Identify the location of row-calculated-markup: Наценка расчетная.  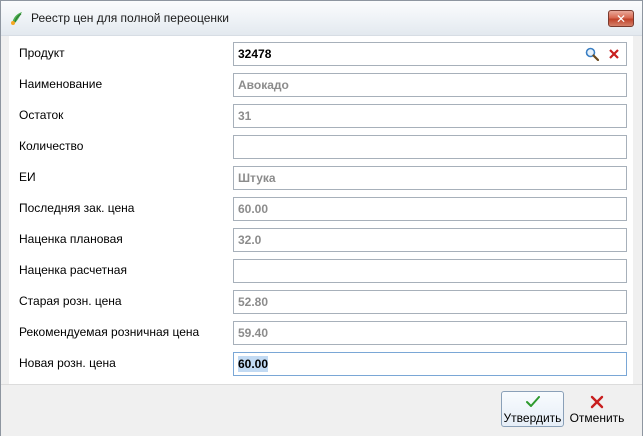
(321, 270).